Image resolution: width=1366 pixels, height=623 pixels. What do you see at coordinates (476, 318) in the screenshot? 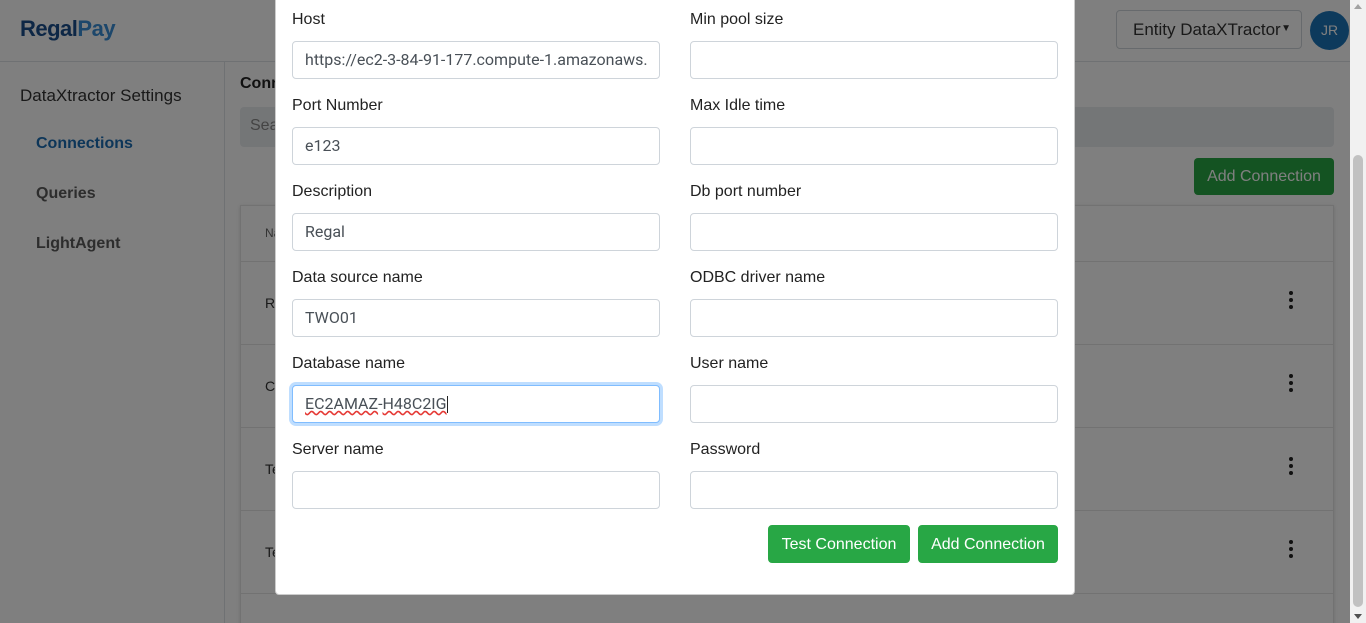
I see `data-source-name-field: TWO01` at bounding box center [476, 318].